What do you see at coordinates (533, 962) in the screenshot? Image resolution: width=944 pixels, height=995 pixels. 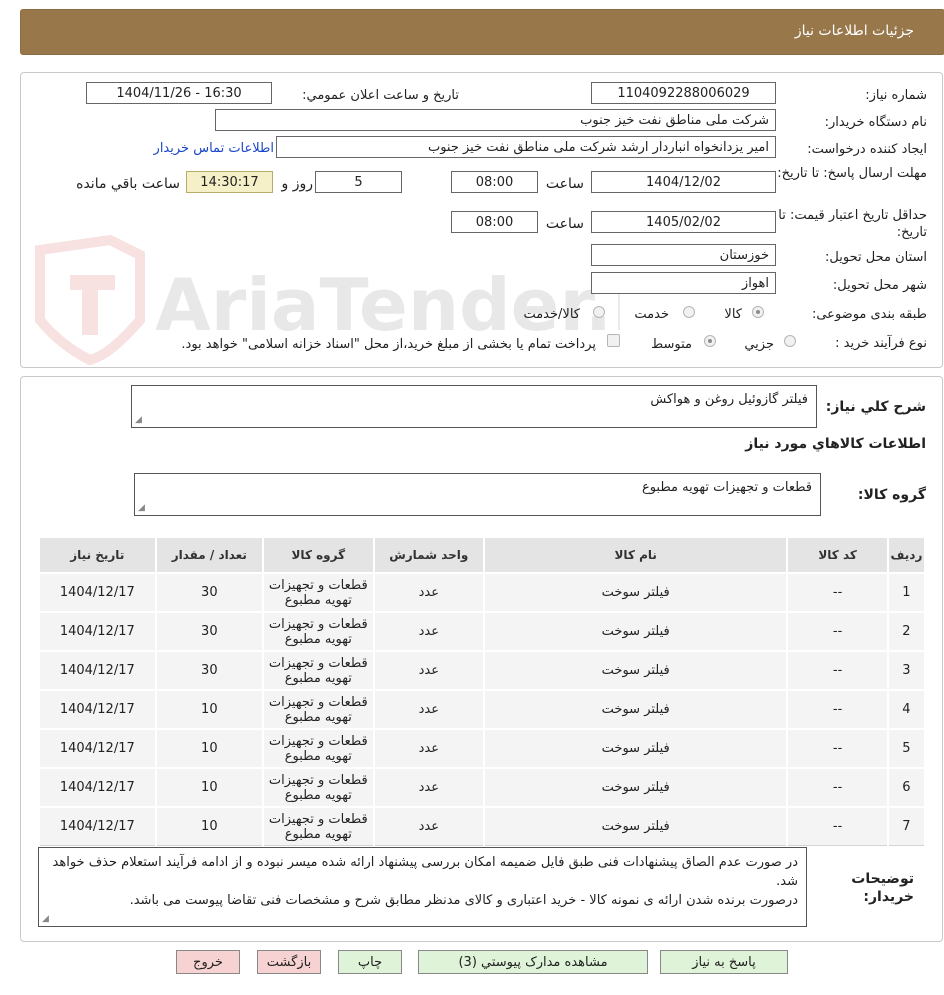 I see `view-attachments-button: مشاهده مدارک پيوستي (3)` at bounding box center [533, 962].